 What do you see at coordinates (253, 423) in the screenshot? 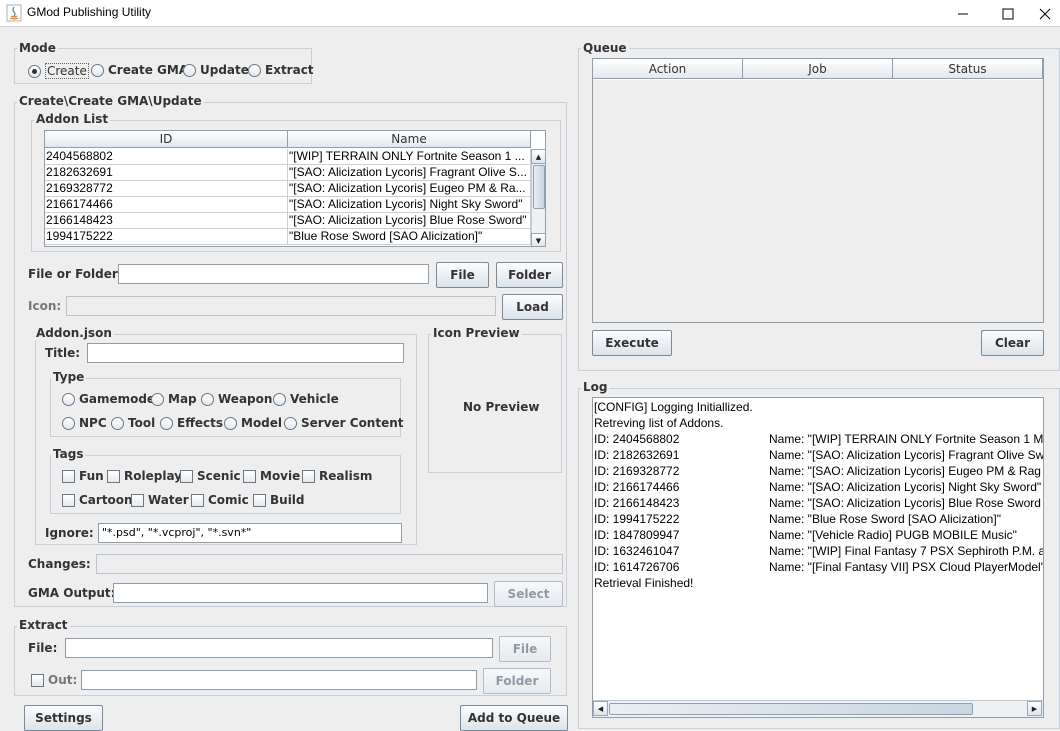
I see `type-radio-model: Model` at bounding box center [253, 423].